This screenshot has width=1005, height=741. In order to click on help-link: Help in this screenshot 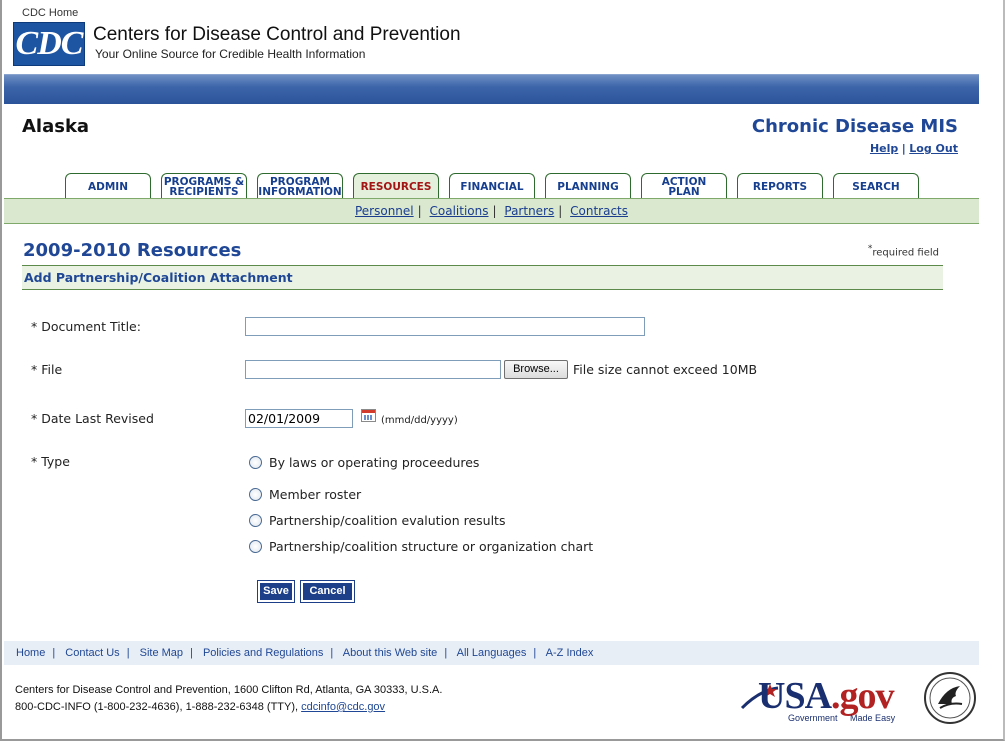, I will do `click(884, 148)`.